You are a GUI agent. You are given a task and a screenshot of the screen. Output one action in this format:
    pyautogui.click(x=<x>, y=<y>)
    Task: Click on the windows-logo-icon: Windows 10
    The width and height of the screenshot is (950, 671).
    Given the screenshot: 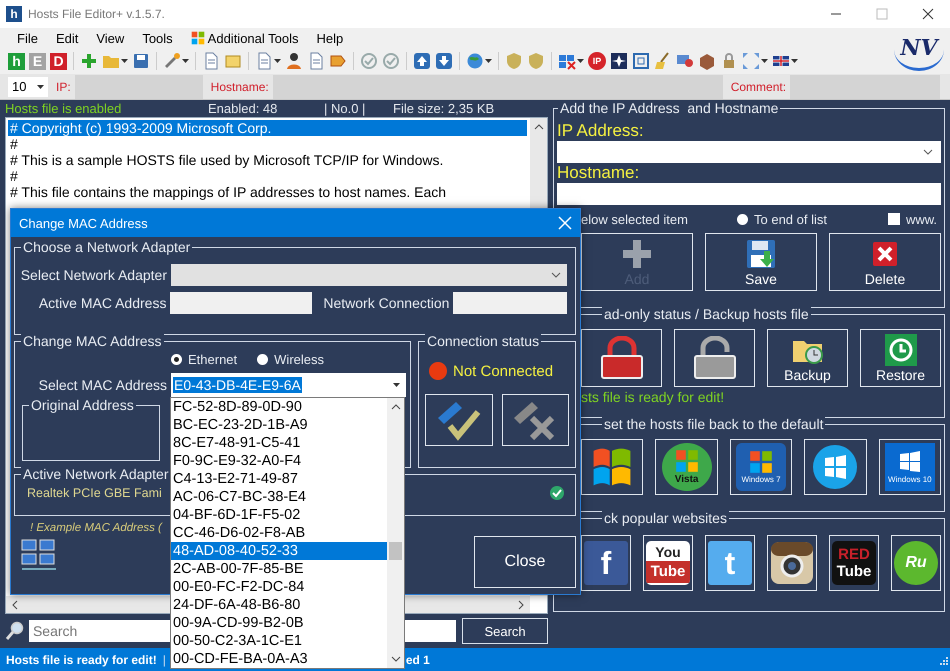 What is the action you would take?
    pyautogui.click(x=909, y=467)
    